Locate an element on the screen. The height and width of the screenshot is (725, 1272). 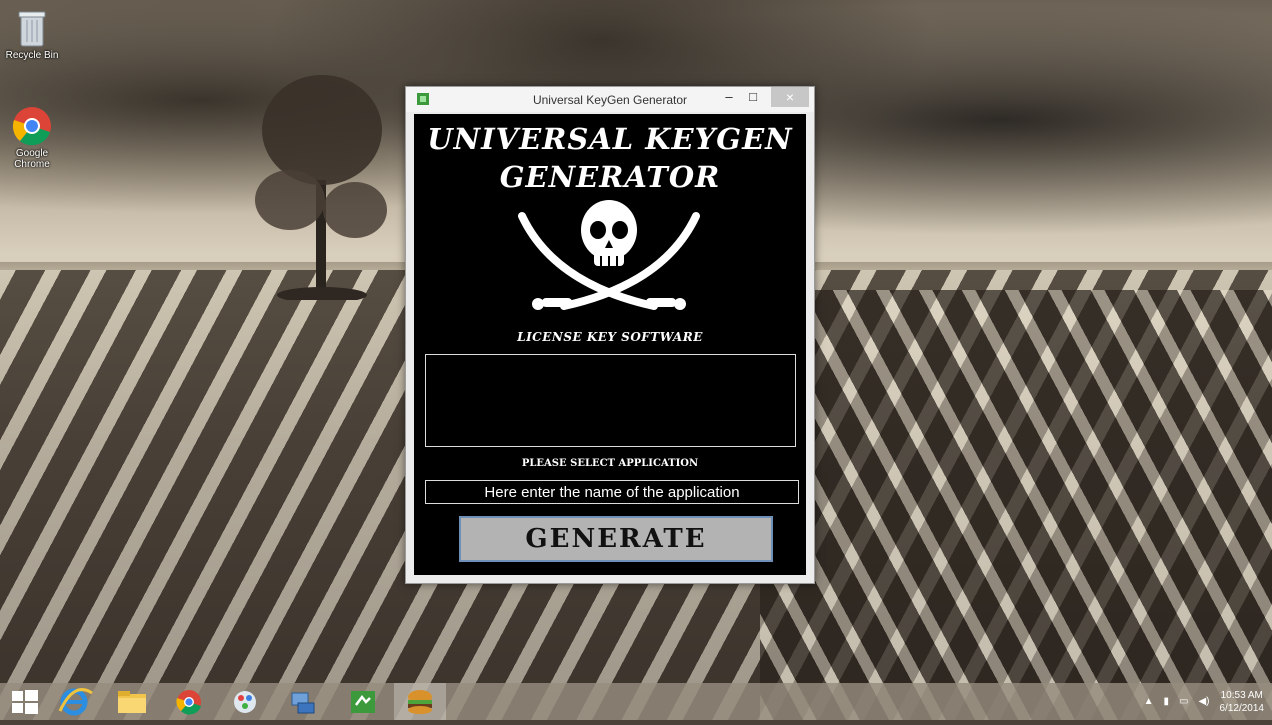
app-title-line2: GENERATOR is located at coordinates (610, 177).